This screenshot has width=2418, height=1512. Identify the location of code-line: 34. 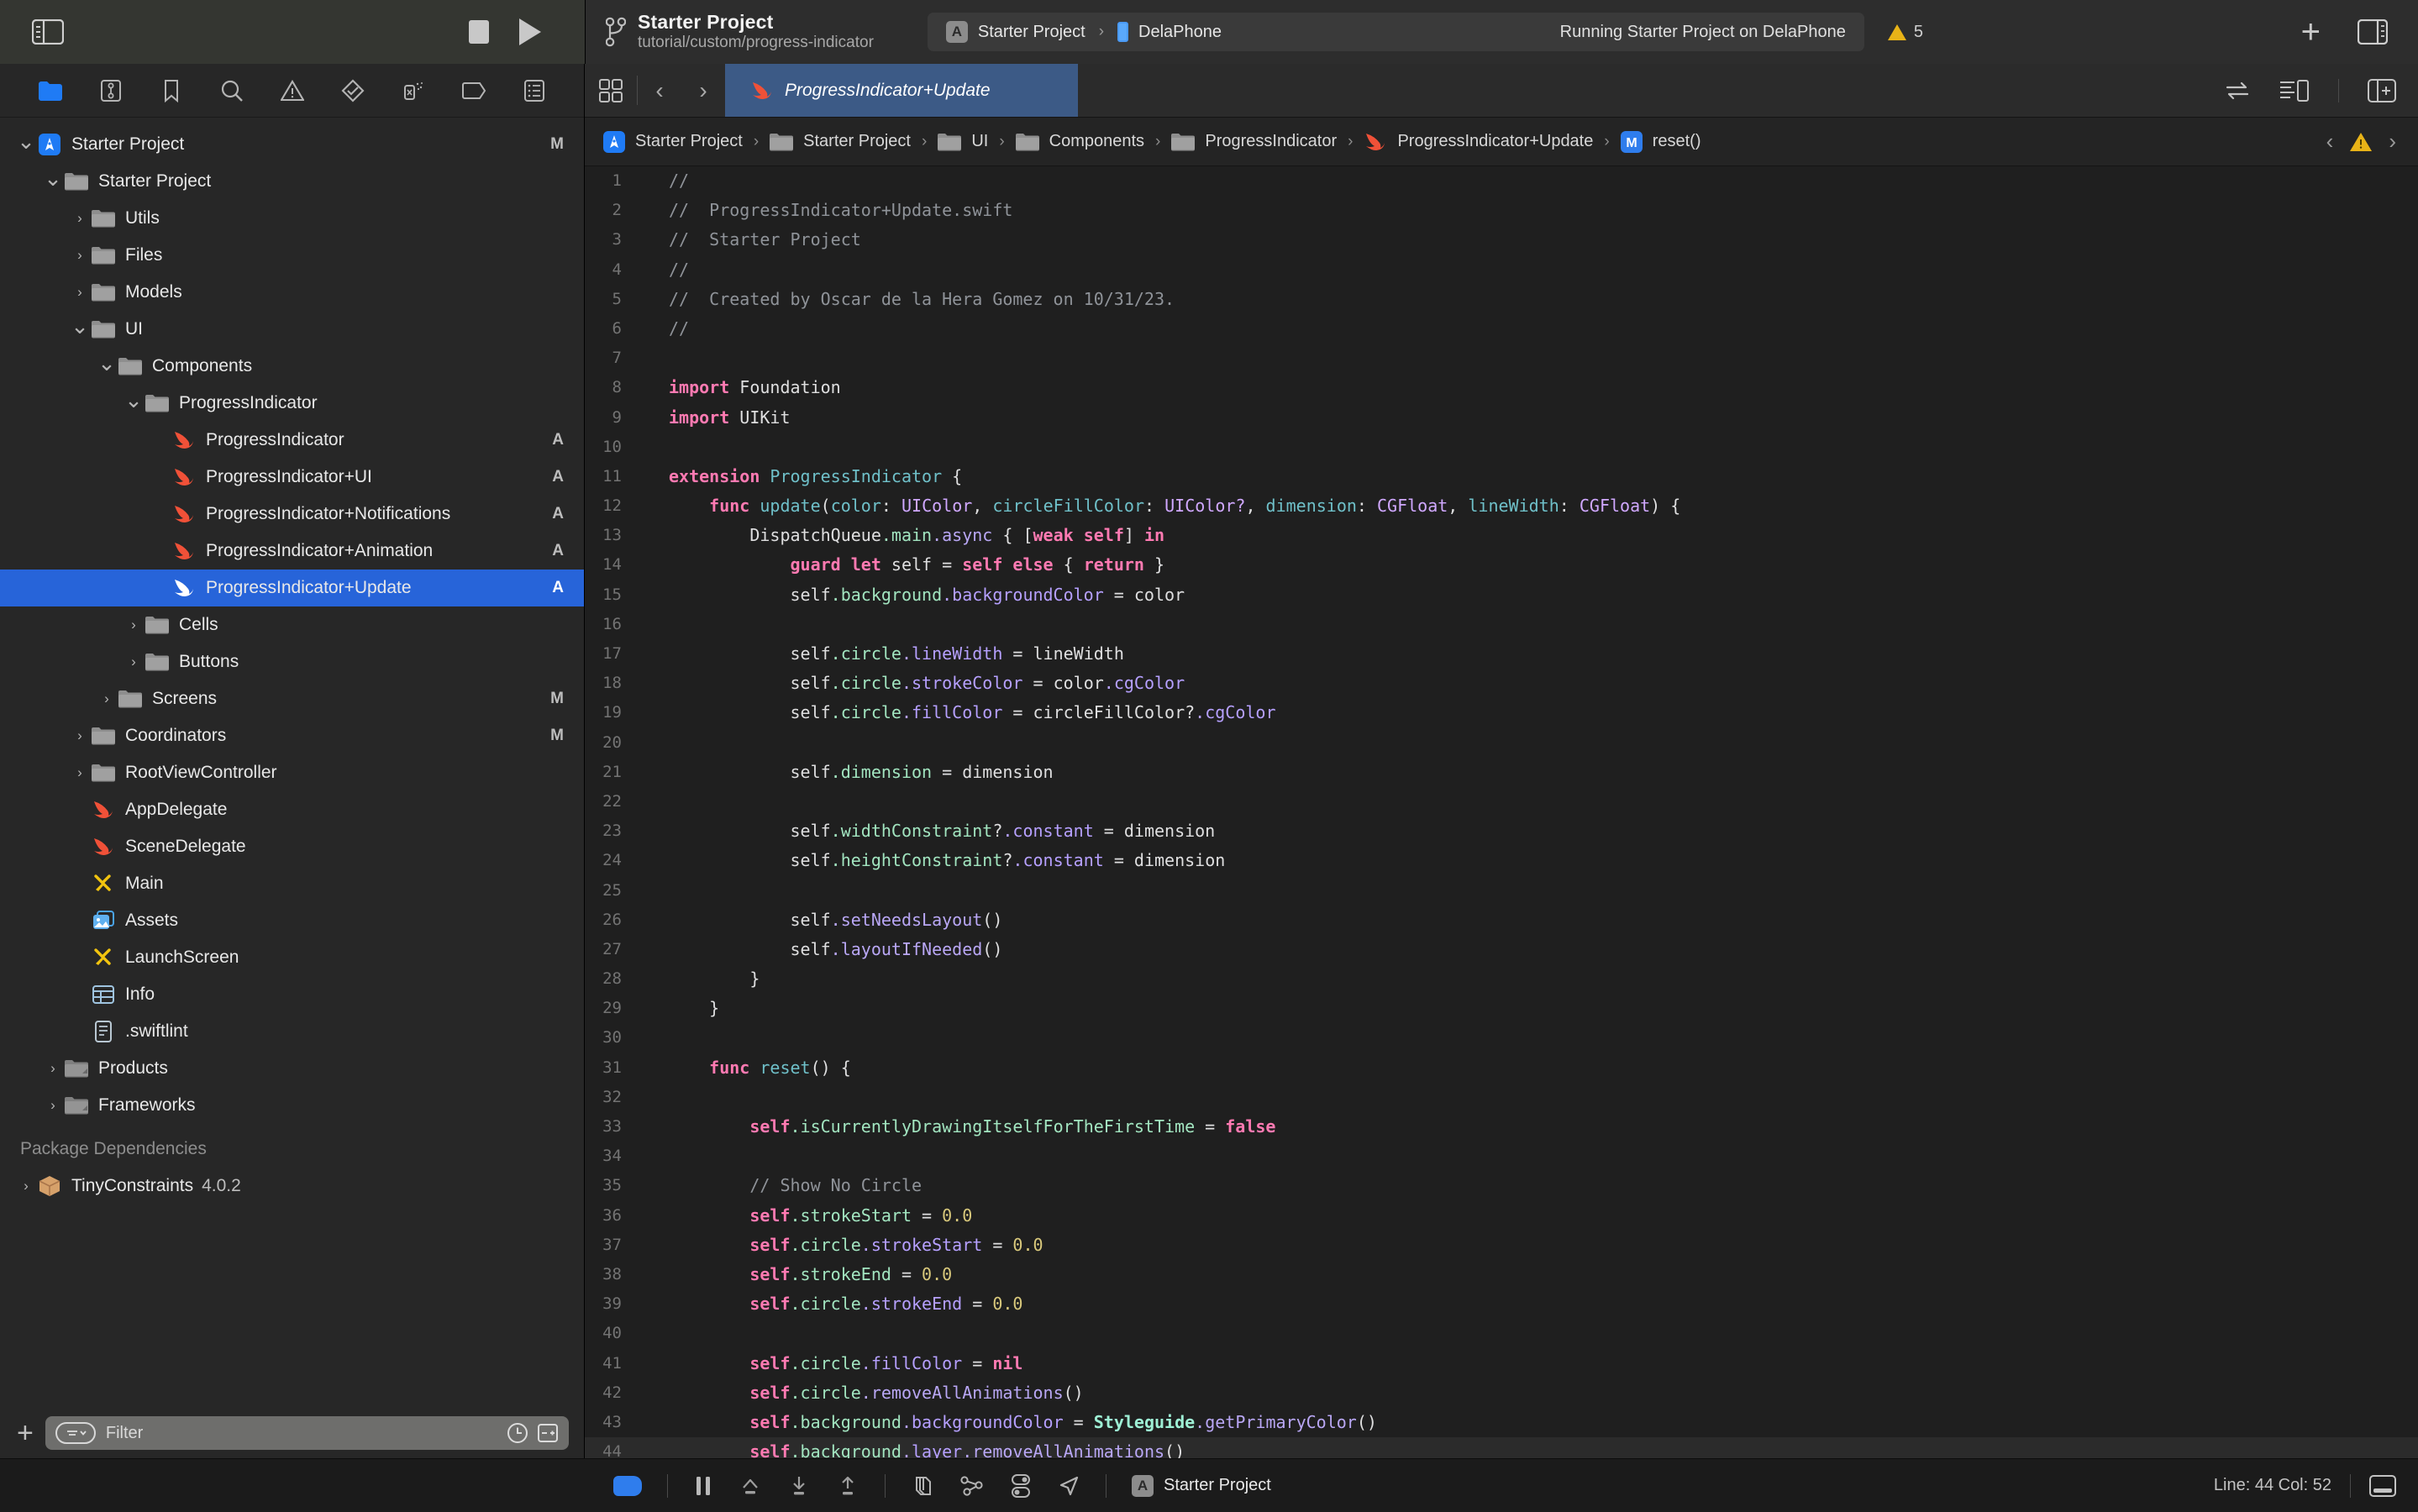
(1502, 1156).